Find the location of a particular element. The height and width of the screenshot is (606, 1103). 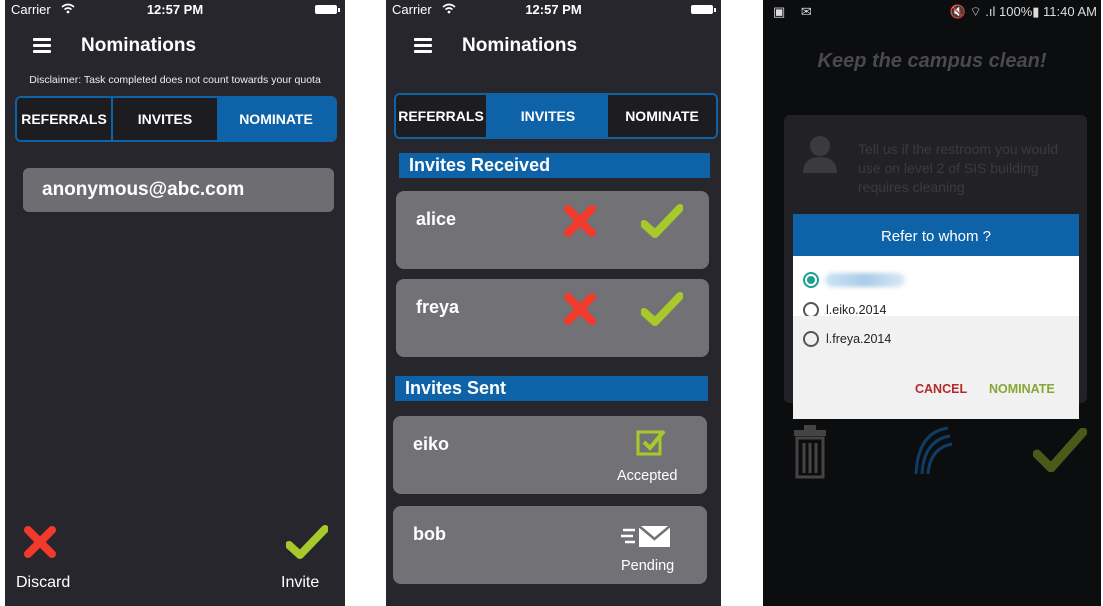

invites-sent-header: Invites Sent is located at coordinates (551, 388).